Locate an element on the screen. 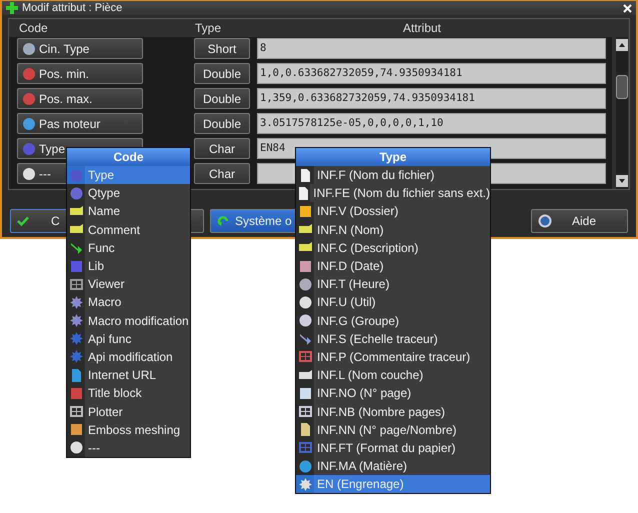 The image size is (638, 513). menu-title: Type is located at coordinates (393, 157).